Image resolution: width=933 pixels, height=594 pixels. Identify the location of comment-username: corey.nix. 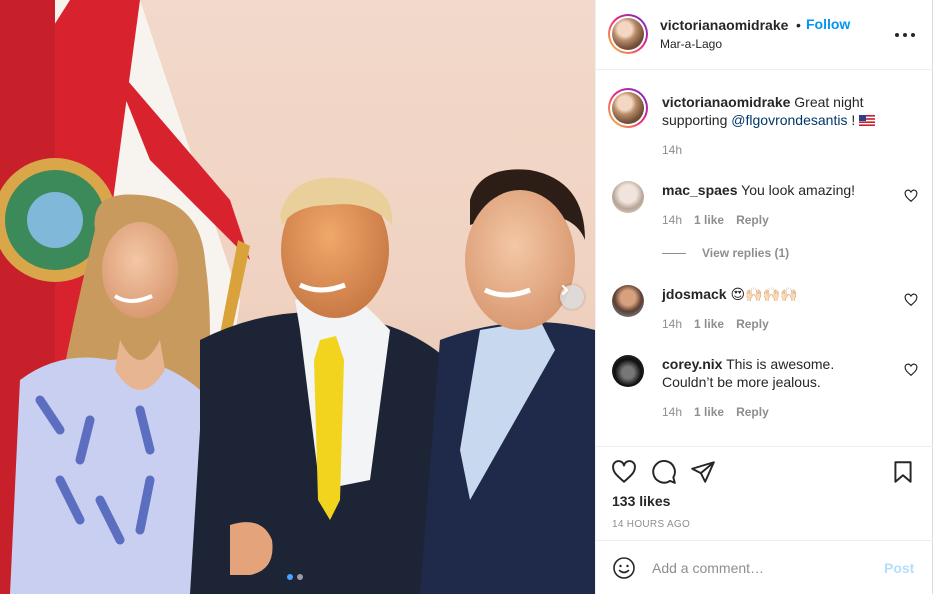
(692, 364).